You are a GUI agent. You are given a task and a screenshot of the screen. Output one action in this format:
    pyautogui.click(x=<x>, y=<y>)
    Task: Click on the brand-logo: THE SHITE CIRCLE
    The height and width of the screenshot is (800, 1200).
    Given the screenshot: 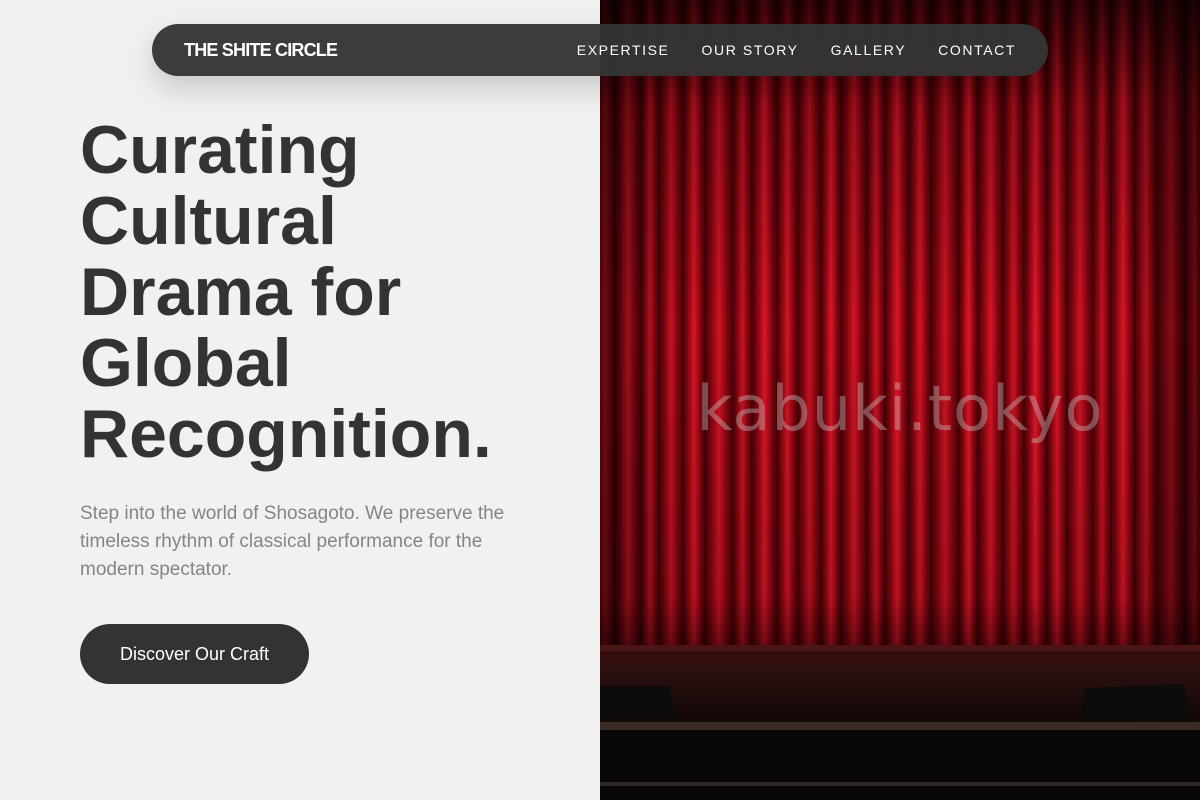 What is the action you would take?
    pyautogui.click(x=261, y=50)
    